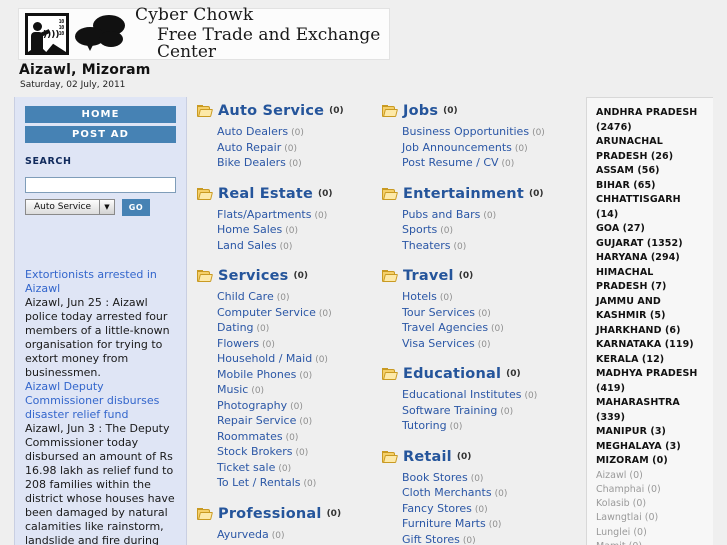 This screenshot has height=545, width=727. Describe the element at coordinates (651, 149) in the screenshot. I see `state-link: ARUNACHAL PRADESH (26)` at that location.